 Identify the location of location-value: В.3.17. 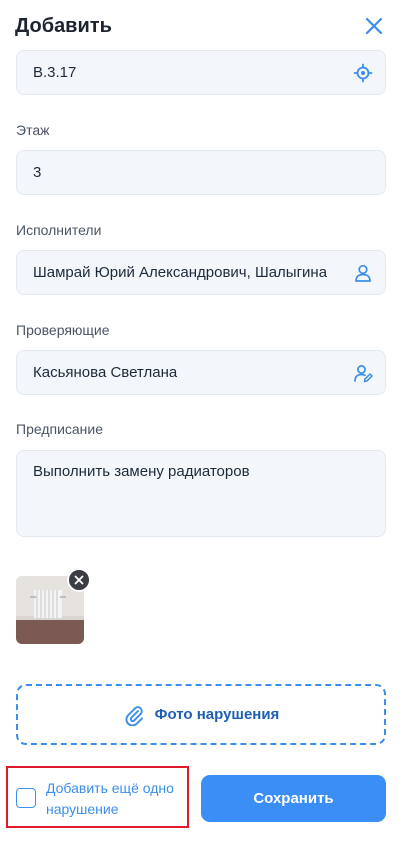
(55, 72).